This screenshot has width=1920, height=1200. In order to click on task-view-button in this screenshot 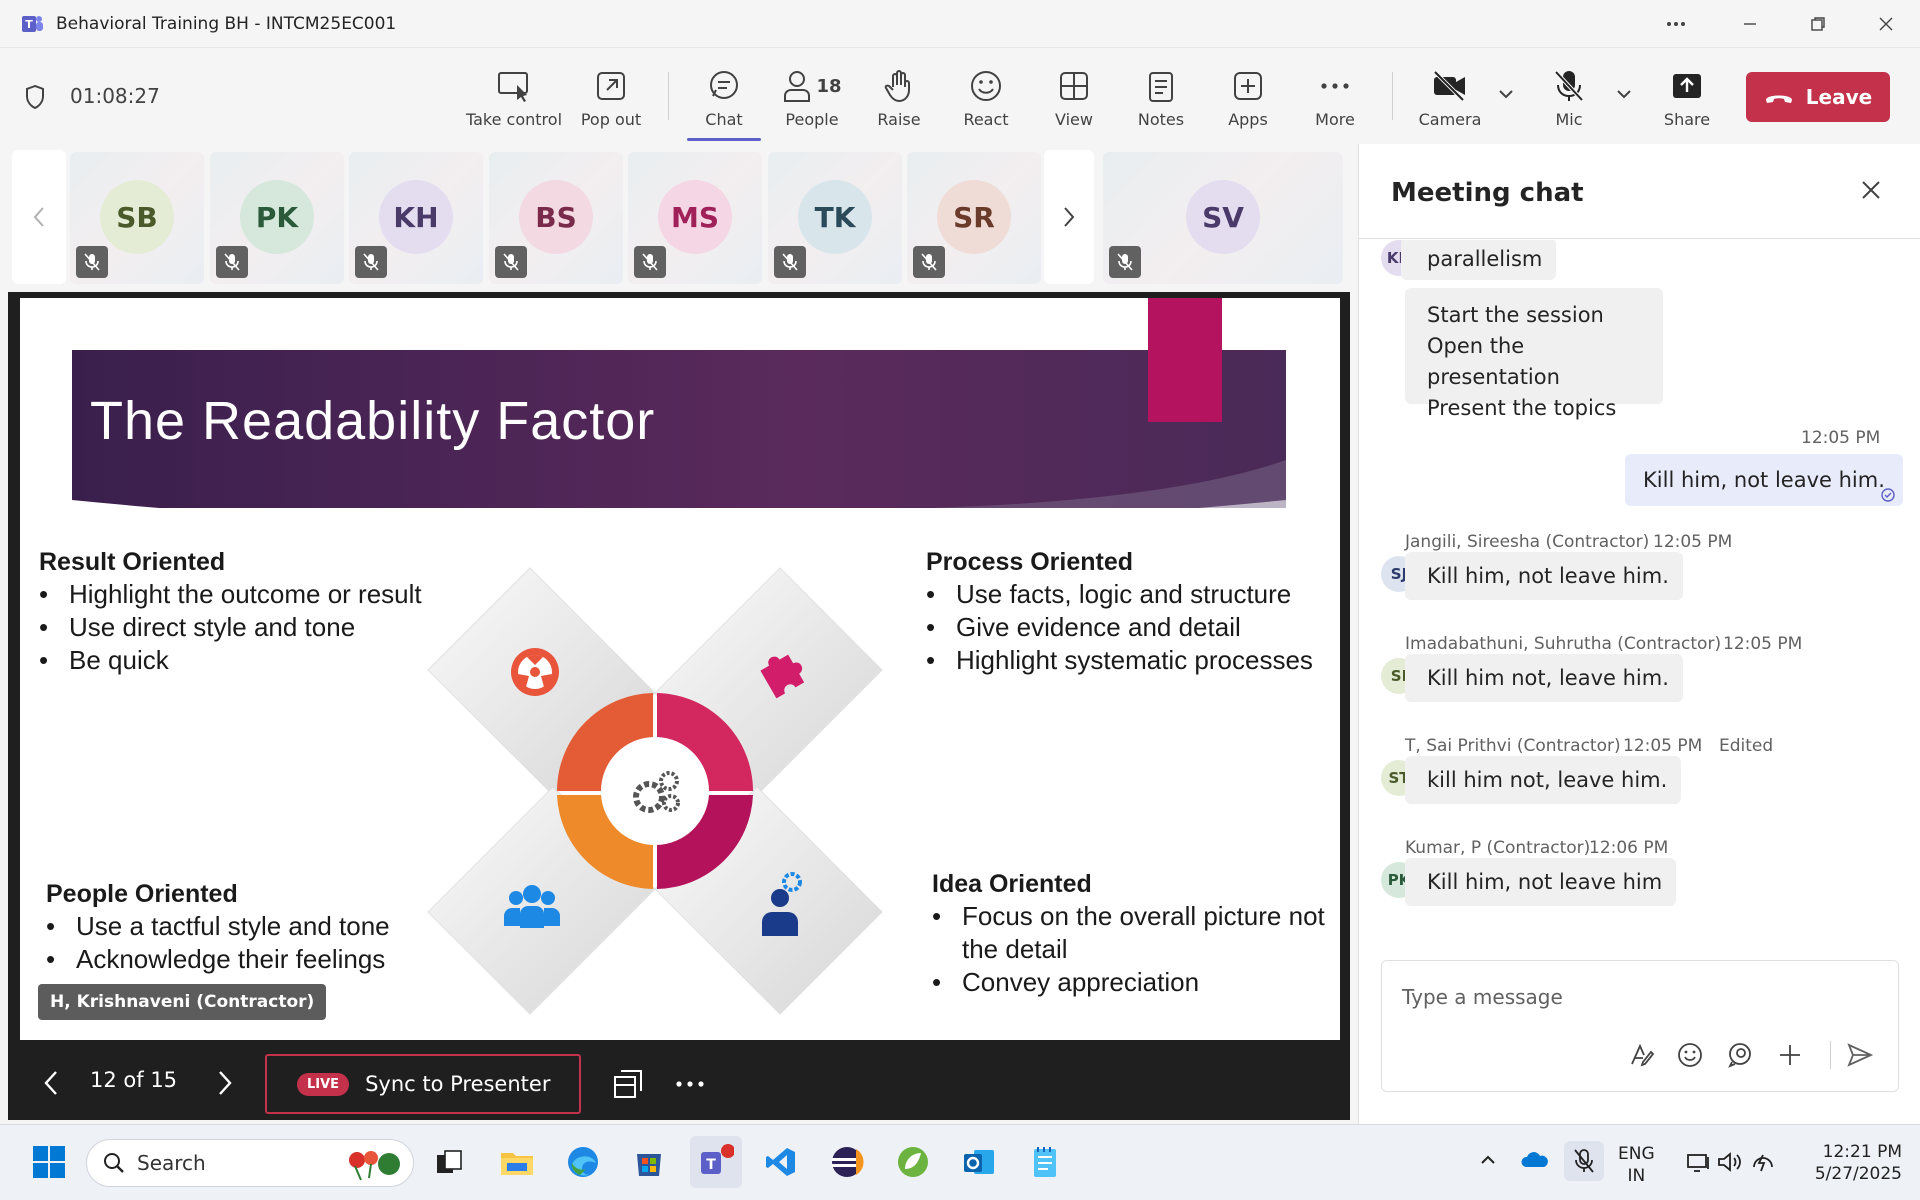, I will do `click(449, 1162)`.